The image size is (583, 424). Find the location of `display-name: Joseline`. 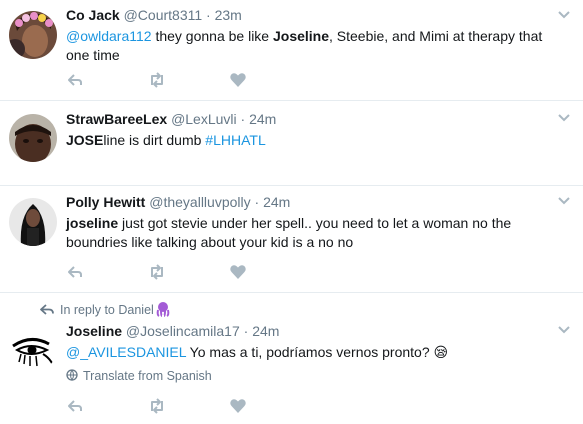

display-name: Joseline is located at coordinates (94, 331).